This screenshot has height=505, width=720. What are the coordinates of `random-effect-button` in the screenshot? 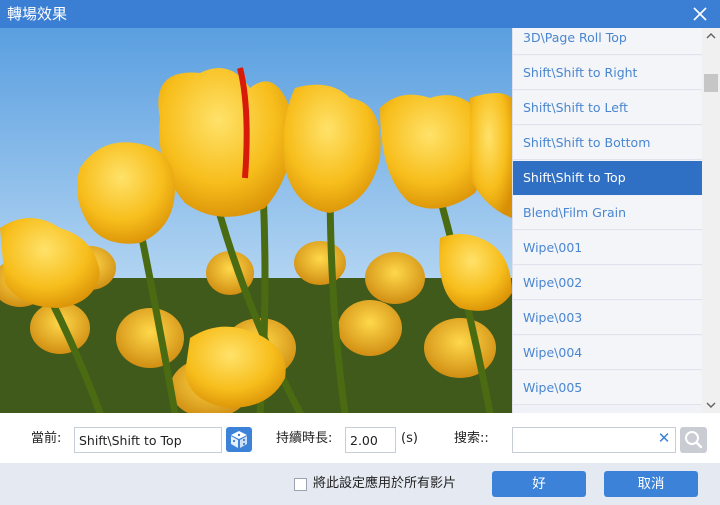 It's located at (239, 439).